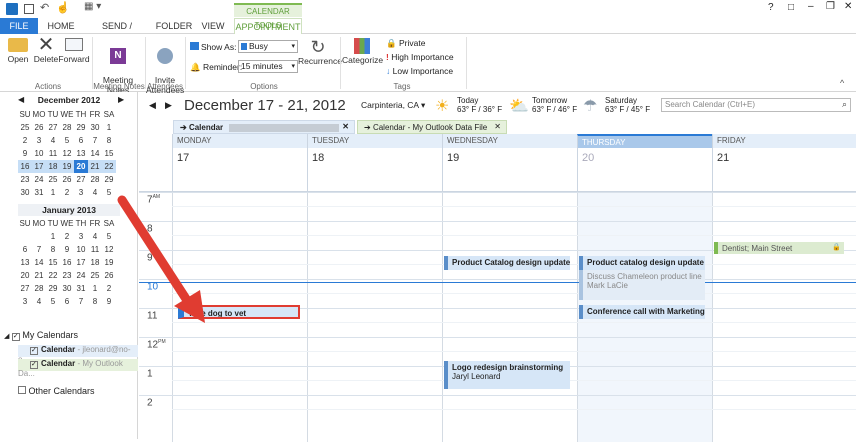  What do you see at coordinates (161, 259) in the screenshot?
I see `annotation-arrow` at bounding box center [161, 259].